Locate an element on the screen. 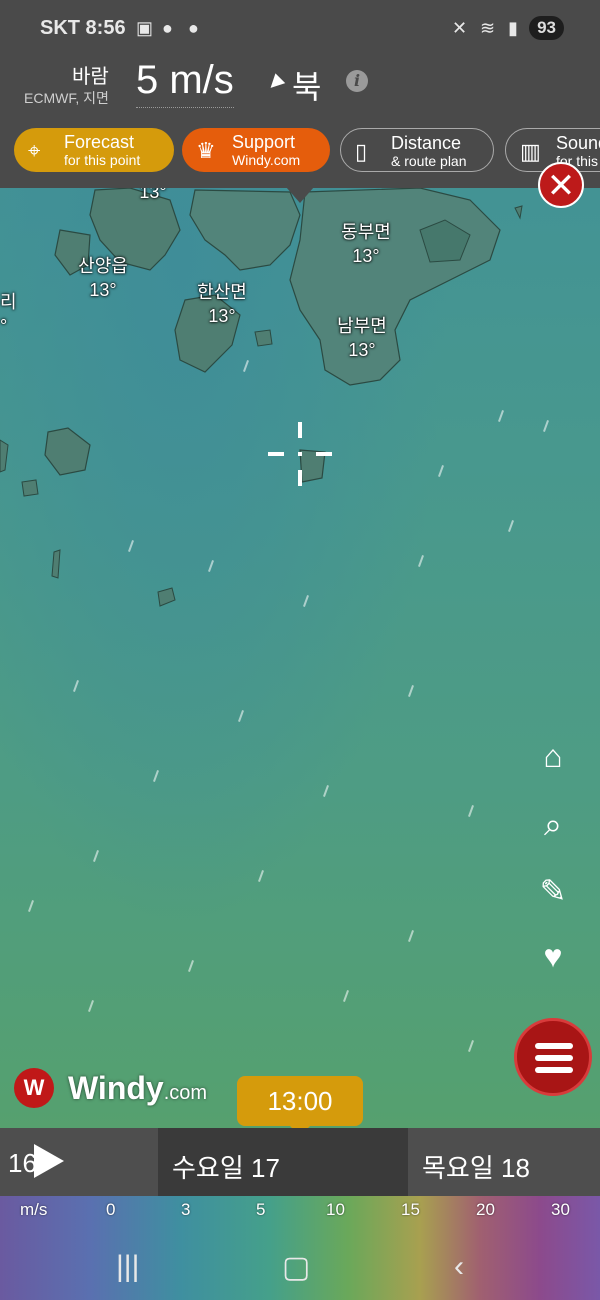 The height and width of the screenshot is (1300, 600). wifi-icon: ≋ is located at coordinates (488, 28).